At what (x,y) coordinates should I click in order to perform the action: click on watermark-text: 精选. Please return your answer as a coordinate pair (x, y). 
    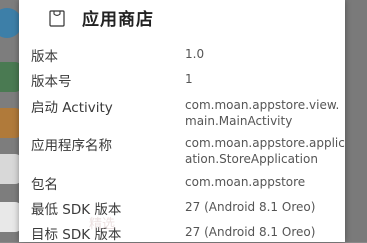
    Looking at the image, I should click on (102, 224).